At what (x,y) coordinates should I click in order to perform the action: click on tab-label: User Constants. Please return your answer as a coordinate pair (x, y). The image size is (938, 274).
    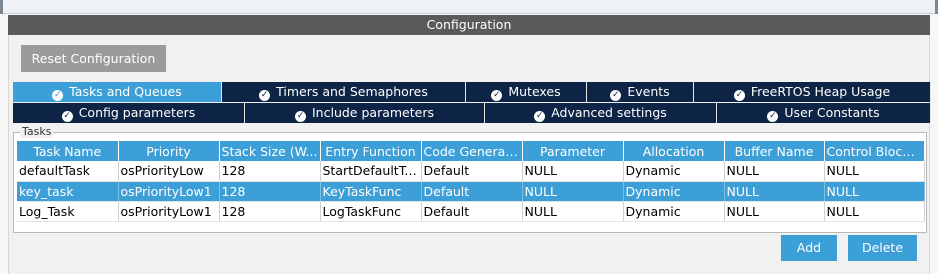
    Looking at the image, I should click on (832, 112).